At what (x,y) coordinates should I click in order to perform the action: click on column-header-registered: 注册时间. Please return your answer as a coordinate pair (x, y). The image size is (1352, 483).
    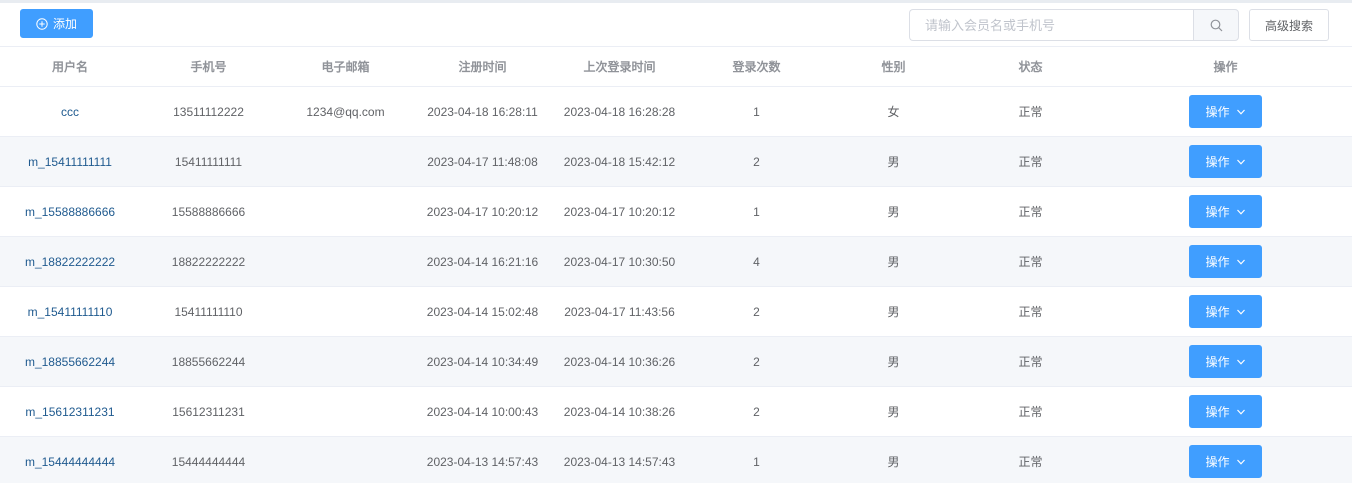
    Looking at the image, I should click on (482, 66).